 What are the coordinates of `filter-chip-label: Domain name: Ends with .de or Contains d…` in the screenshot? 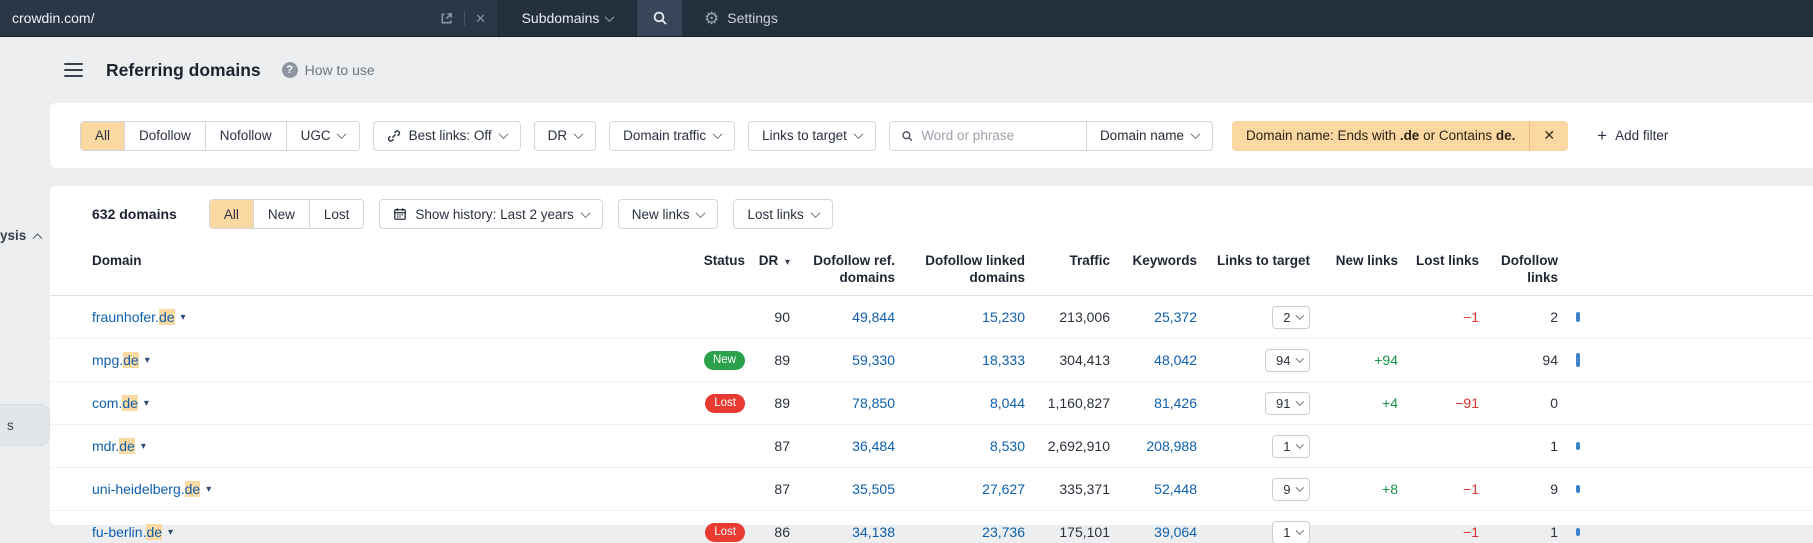 It's located at (1380, 135).